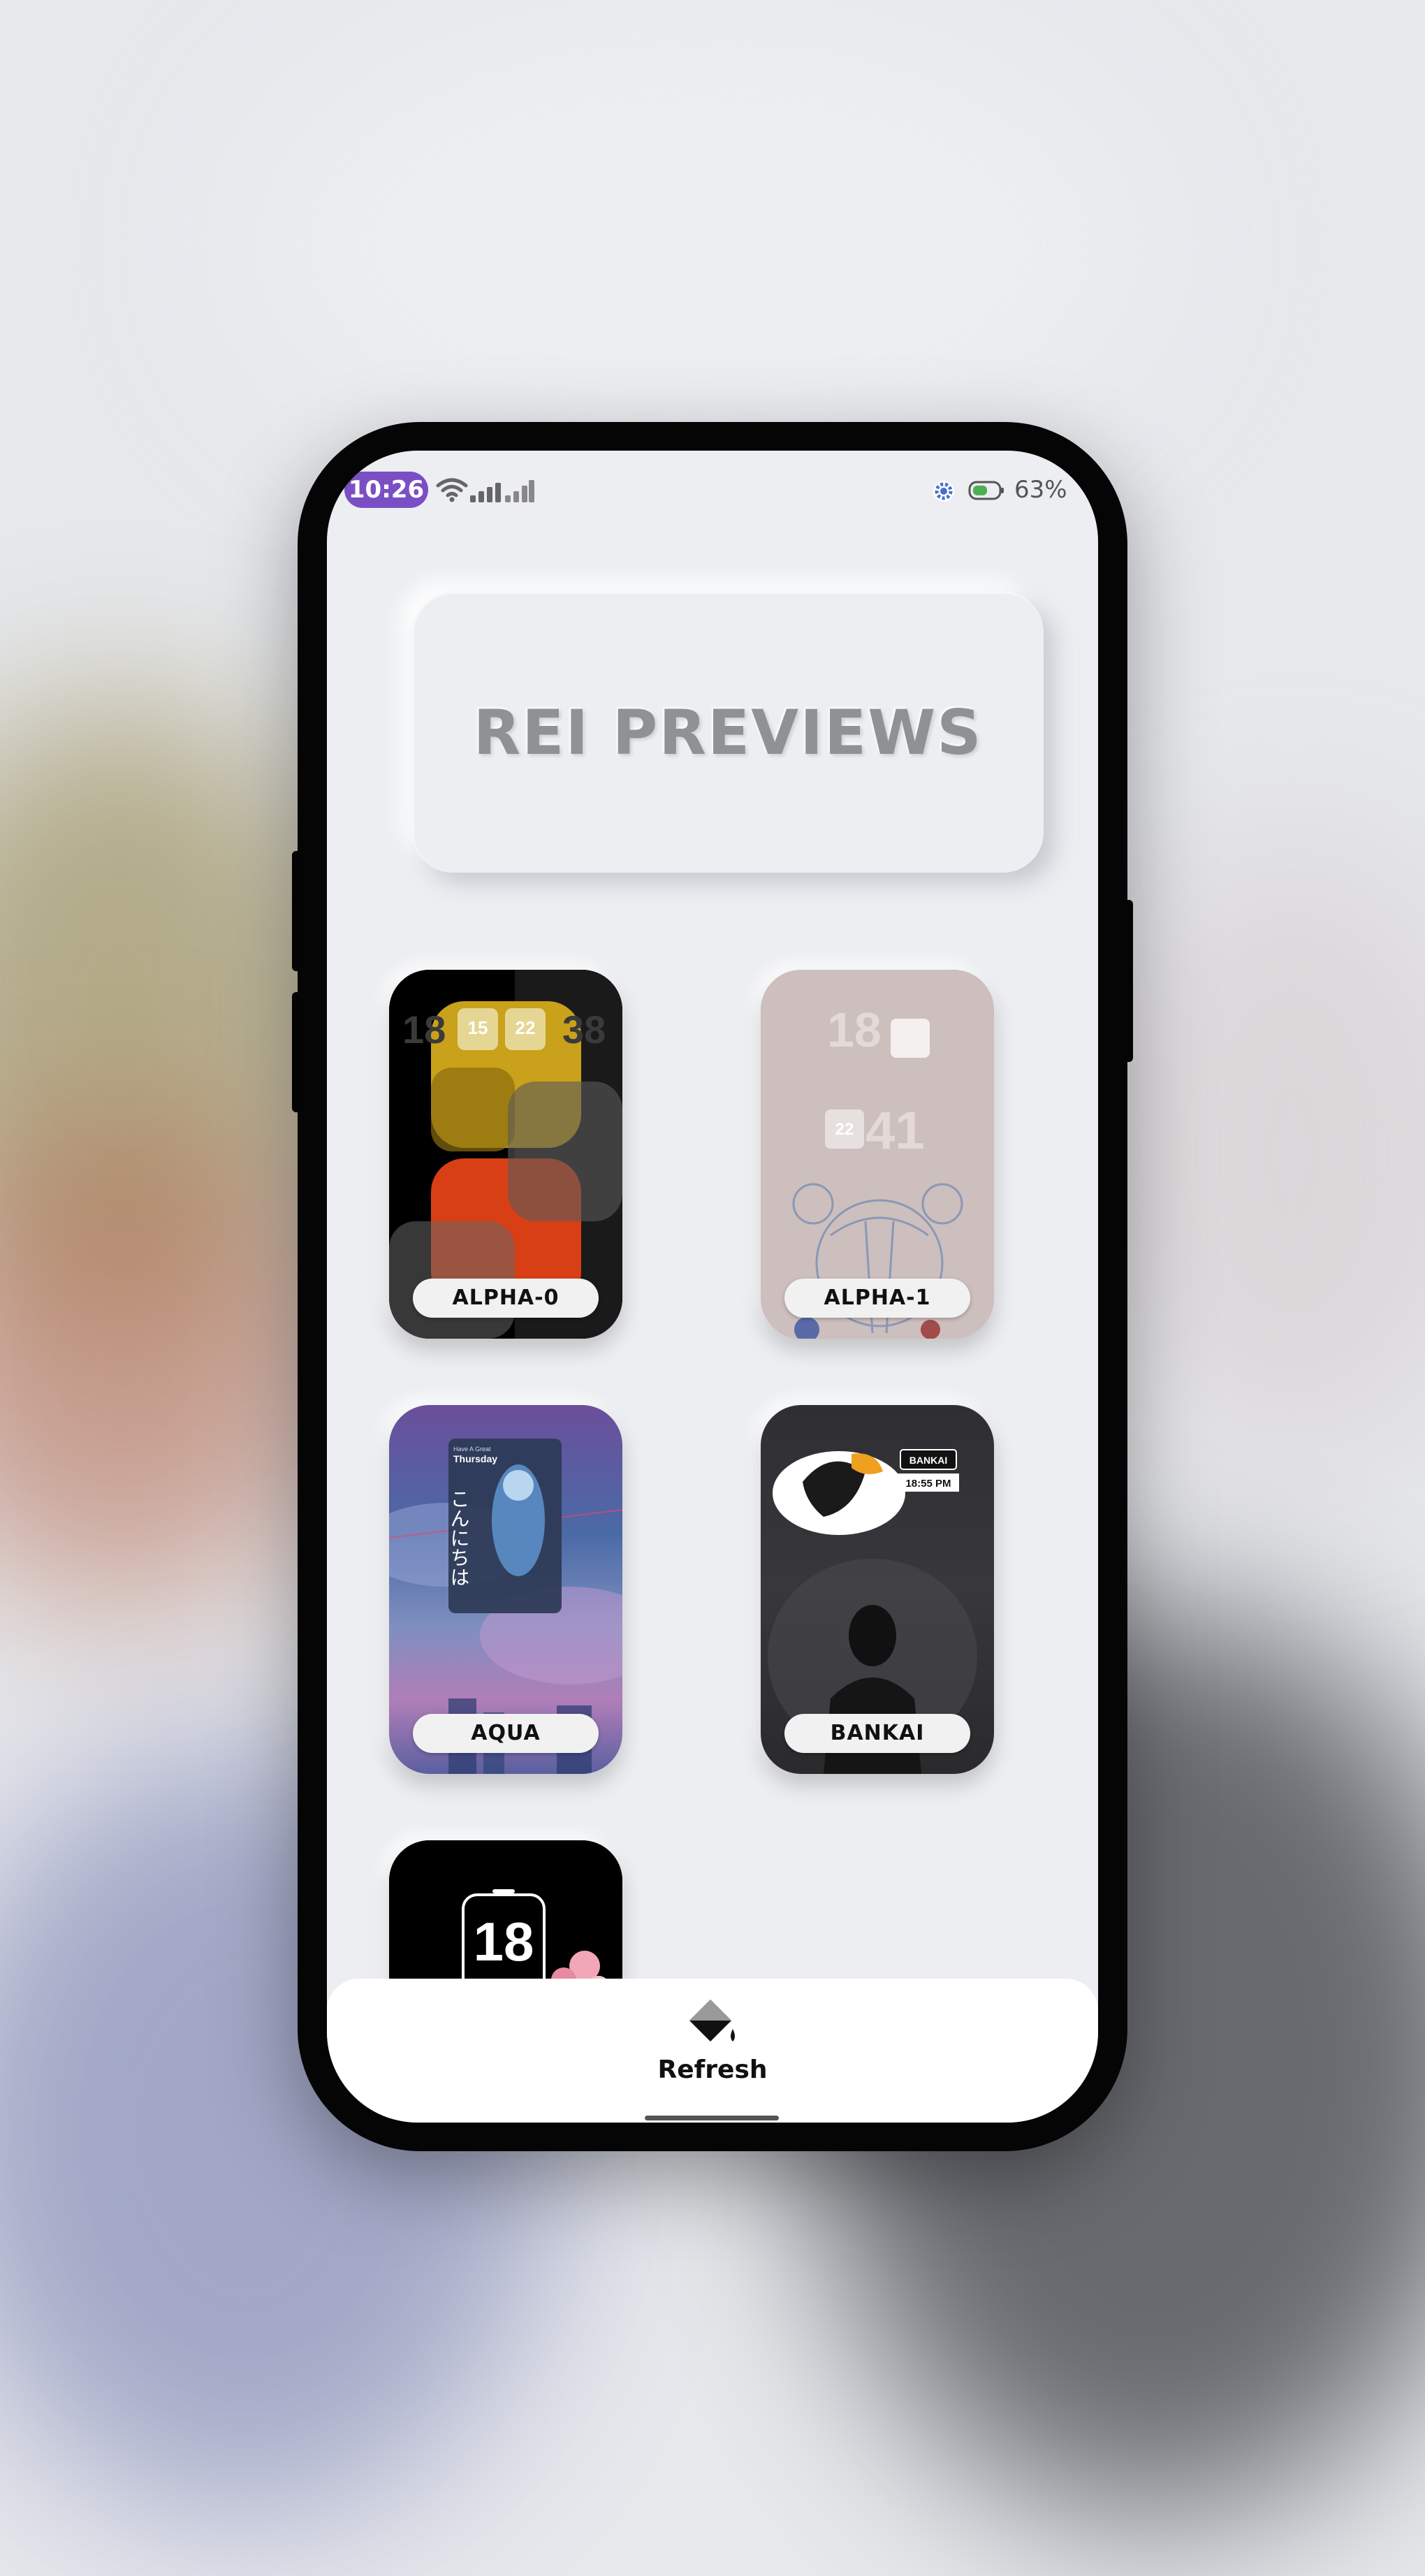  What do you see at coordinates (506, 1298) in the screenshot?
I see `preview-label: ALPHA-0` at bounding box center [506, 1298].